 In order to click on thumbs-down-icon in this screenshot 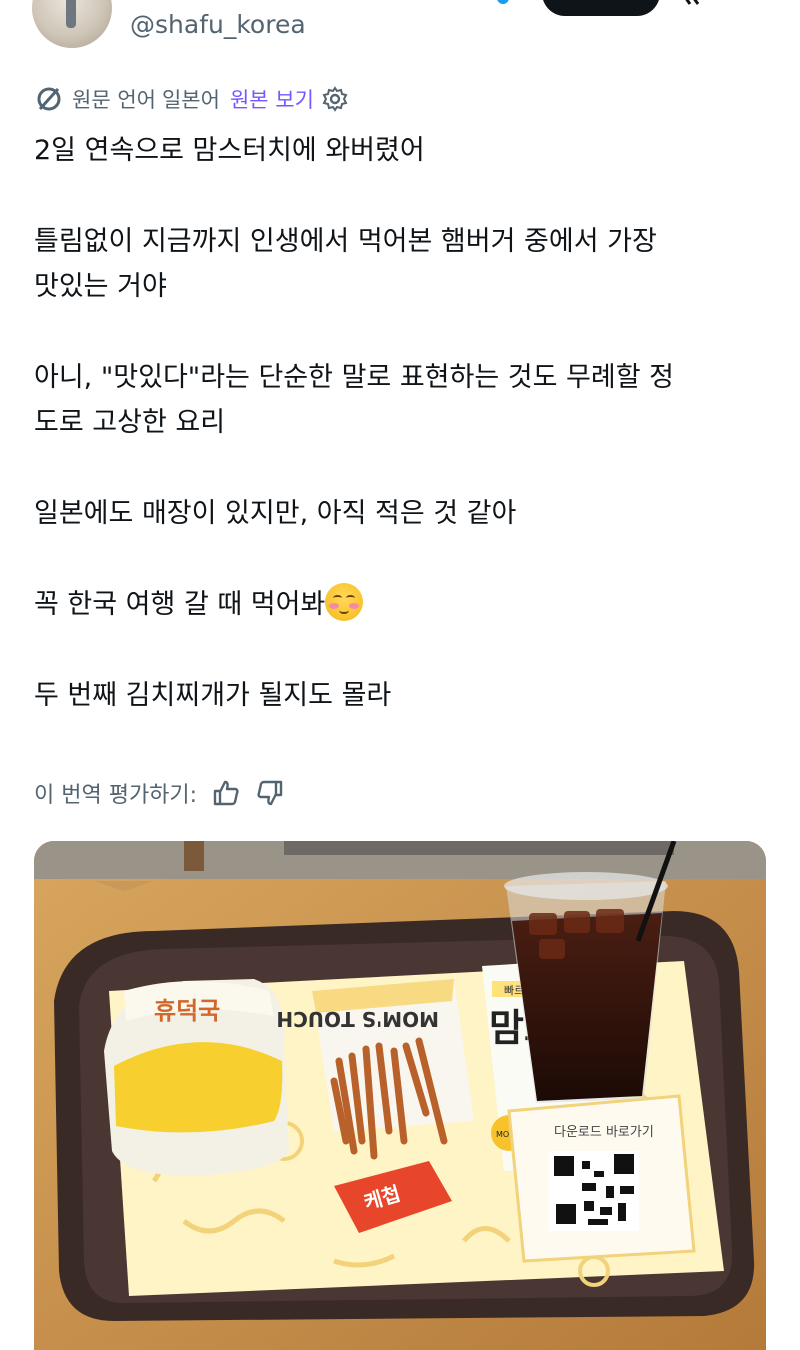, I will do `click(270, 793)`.